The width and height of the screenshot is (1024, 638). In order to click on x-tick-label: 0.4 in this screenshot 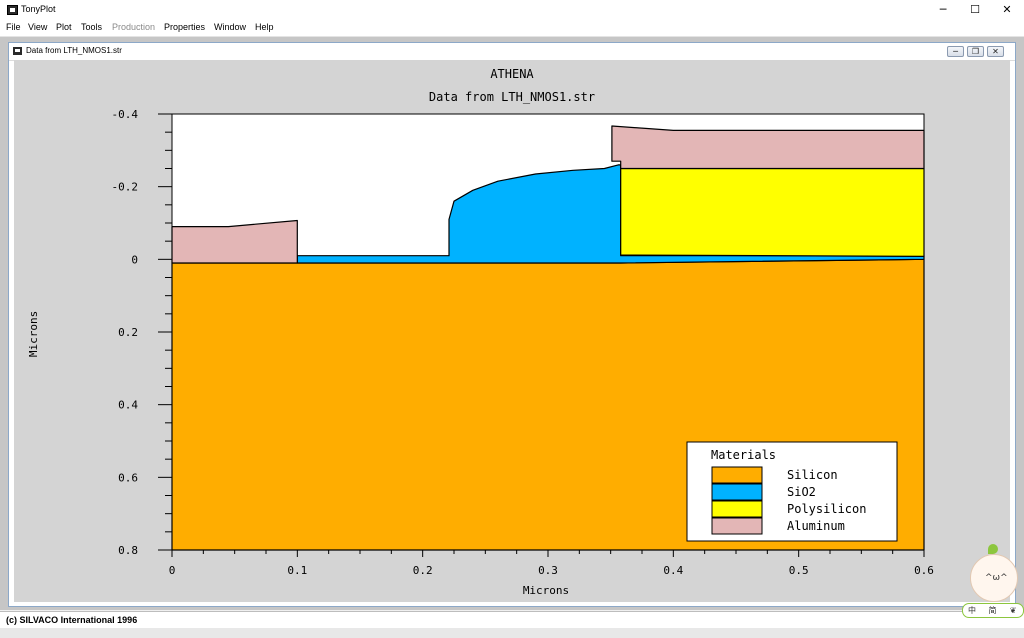, I will do `click(673, 570)`.